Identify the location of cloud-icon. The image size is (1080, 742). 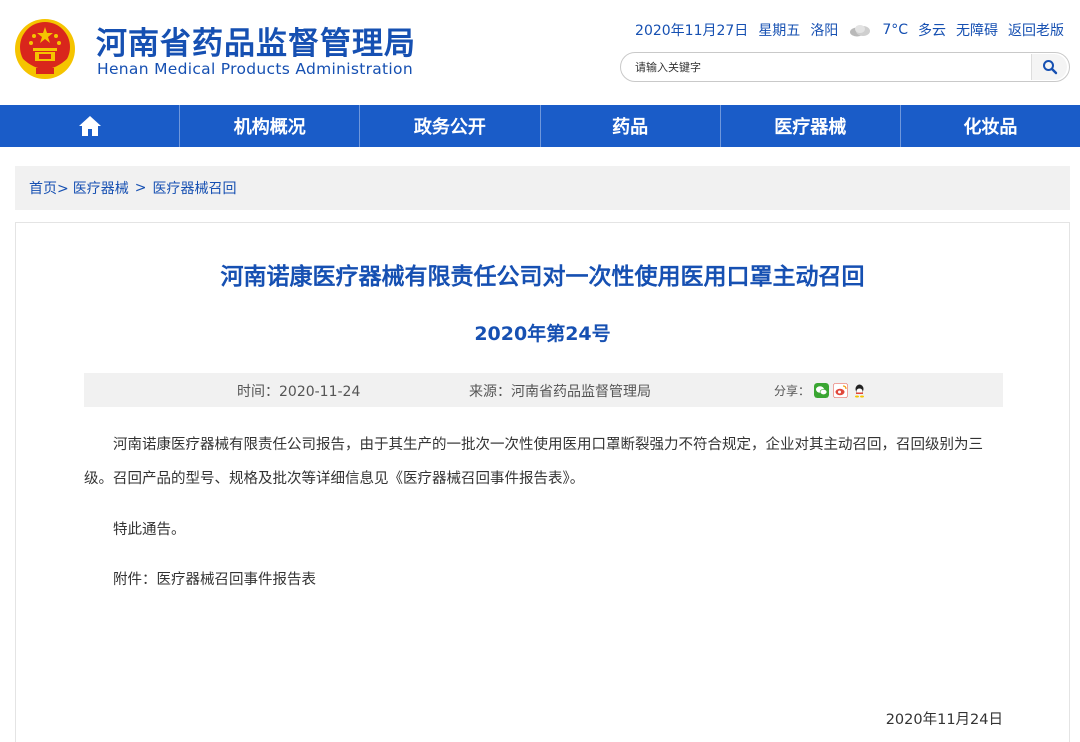
(860, 31).